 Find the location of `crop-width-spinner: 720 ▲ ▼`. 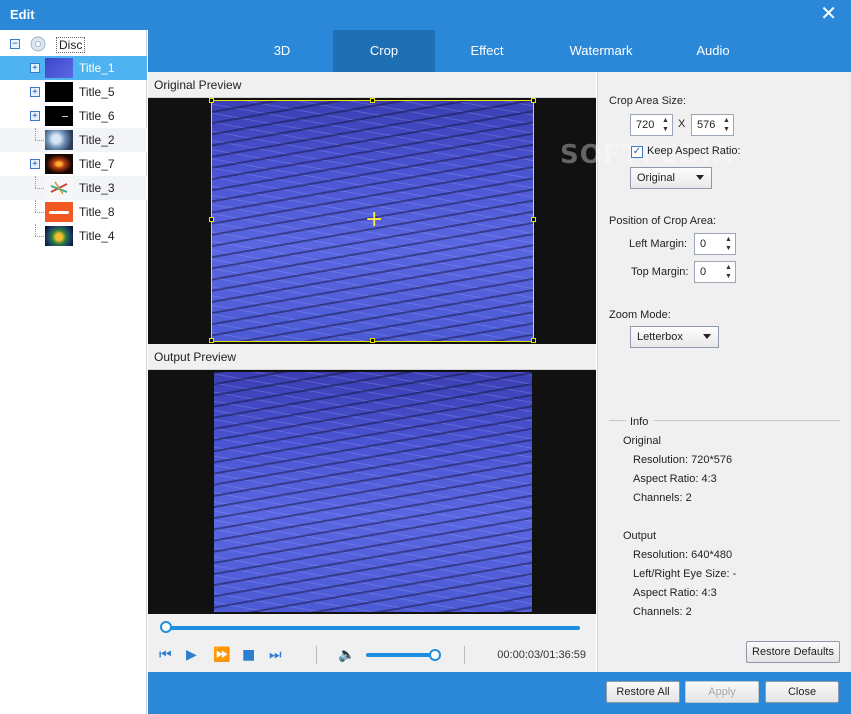

crop-width-spinner: 720 ▲ ▼ is located at coordinates (651, 125).